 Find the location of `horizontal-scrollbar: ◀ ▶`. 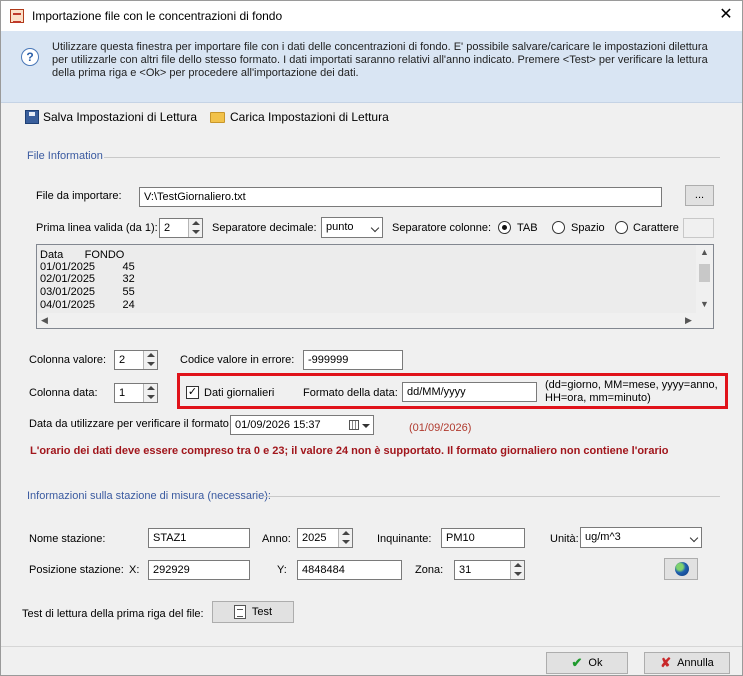

horizontal-scrollbar: ◀ ▶ is located at coordinates (375, 320).